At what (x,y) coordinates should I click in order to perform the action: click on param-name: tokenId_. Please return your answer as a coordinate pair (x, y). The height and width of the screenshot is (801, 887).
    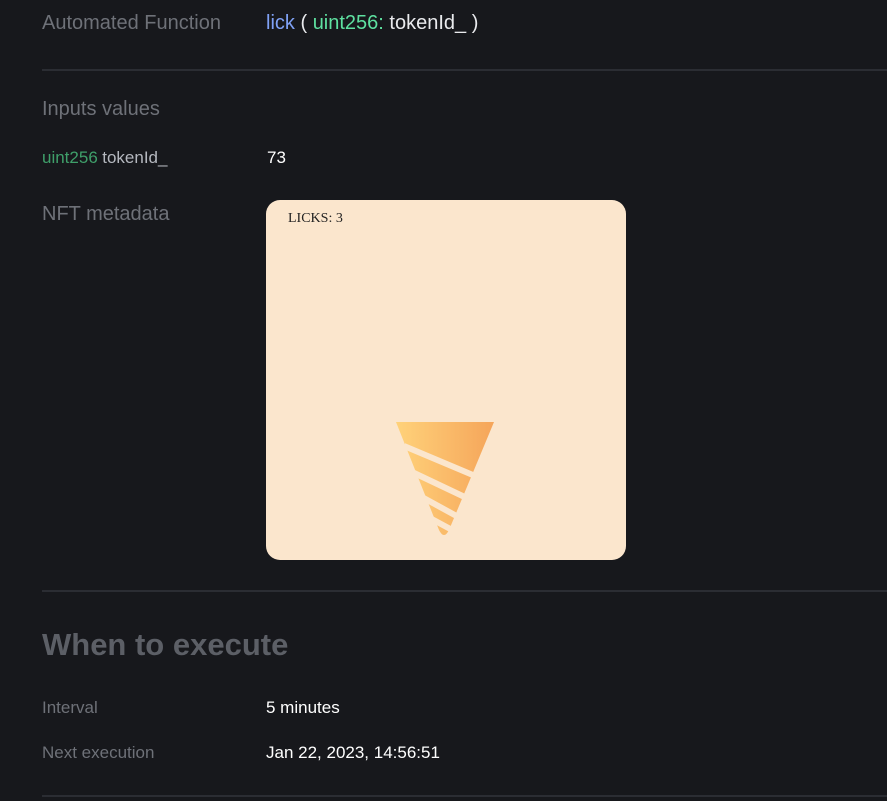
    Looking at the image, I should click on (428, 23).